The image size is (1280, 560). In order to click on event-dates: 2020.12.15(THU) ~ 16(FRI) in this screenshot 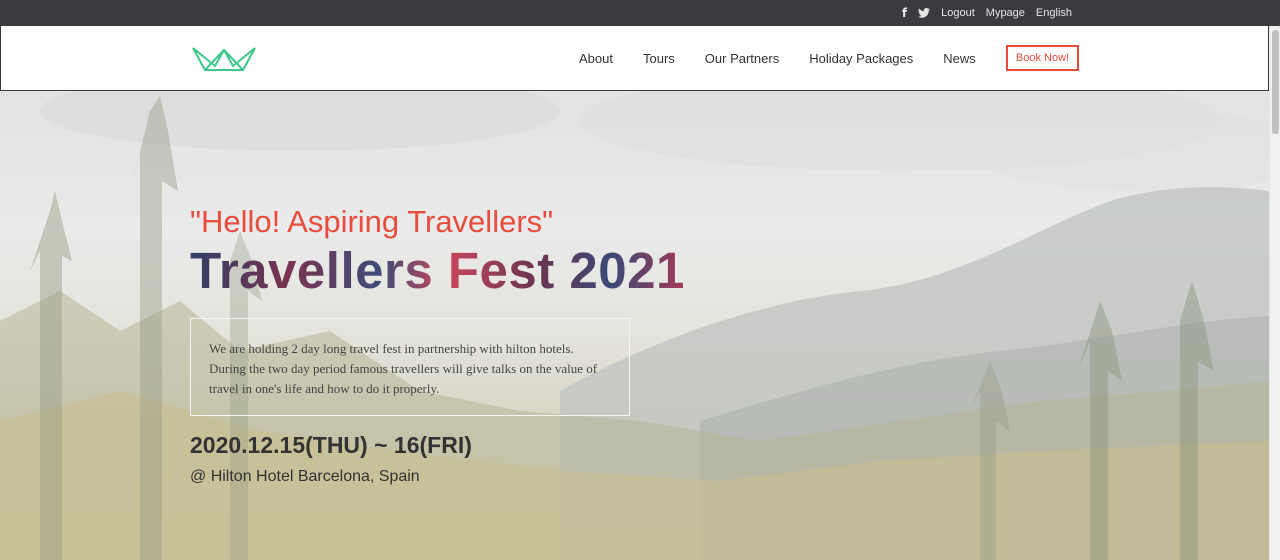, I will do `click(331, 445)`.